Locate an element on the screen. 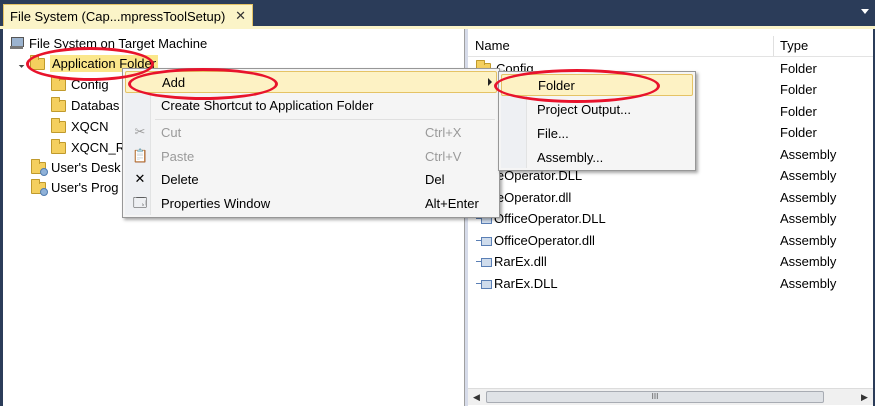  tree-item-database: Databas is located at coordinates (85, 105).